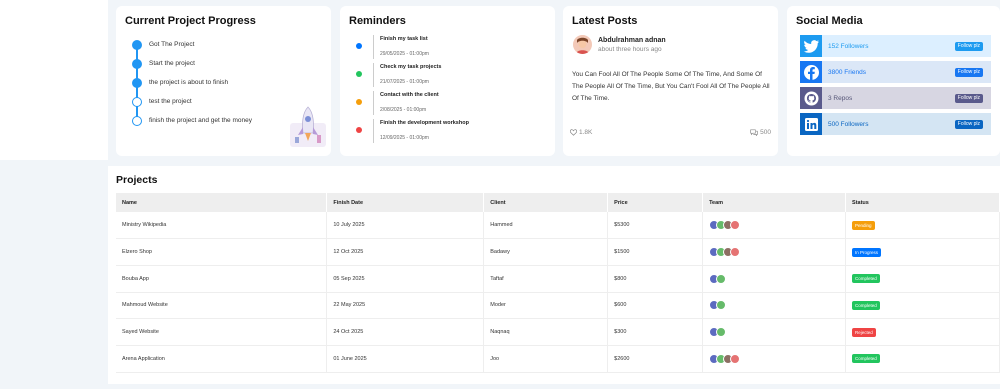 The width and height of the screenshot is (1000, 389). I want to click on reminder-title: Finish my task list, so click(404, 39).